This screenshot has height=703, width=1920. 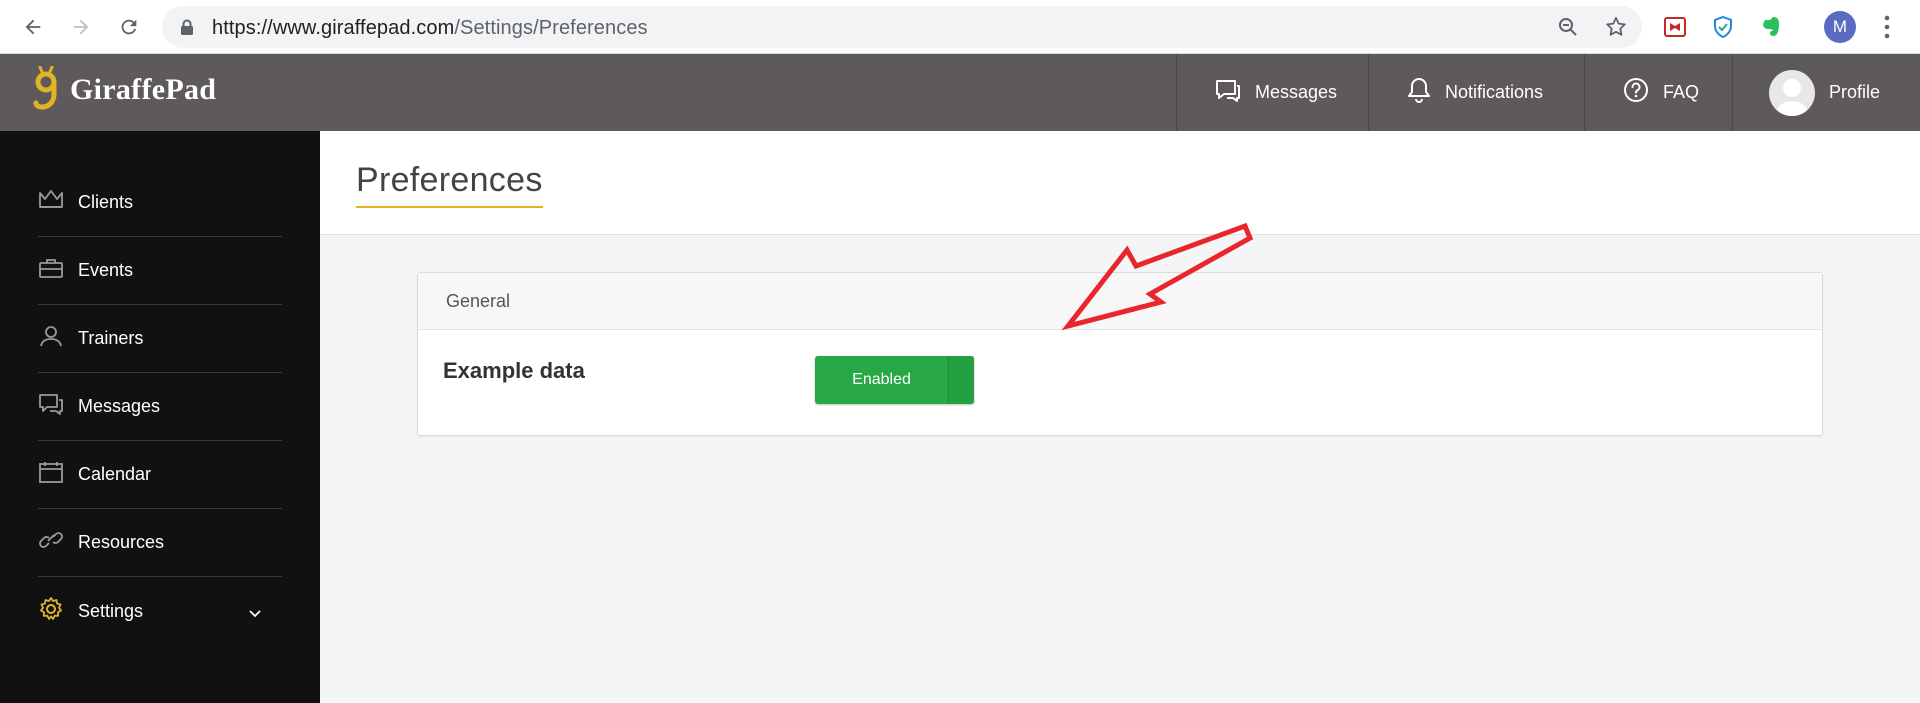 I want to click on browser-profile-avatar: M, so click(x=1840, y=27).